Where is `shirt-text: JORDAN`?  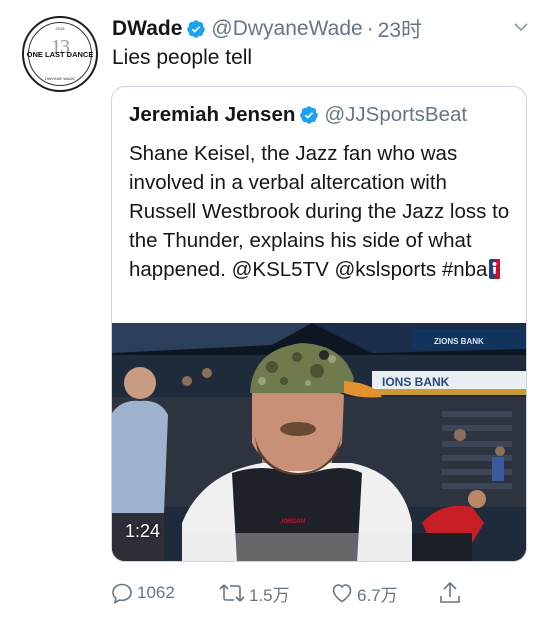 shirt-text: JORDAN is located at coordinates (292, 522).